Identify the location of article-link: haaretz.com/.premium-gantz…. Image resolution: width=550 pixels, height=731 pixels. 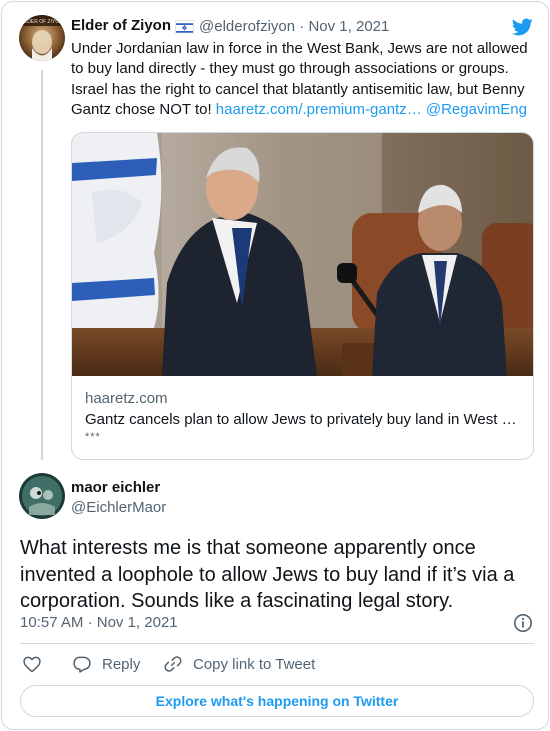
(319, 109).